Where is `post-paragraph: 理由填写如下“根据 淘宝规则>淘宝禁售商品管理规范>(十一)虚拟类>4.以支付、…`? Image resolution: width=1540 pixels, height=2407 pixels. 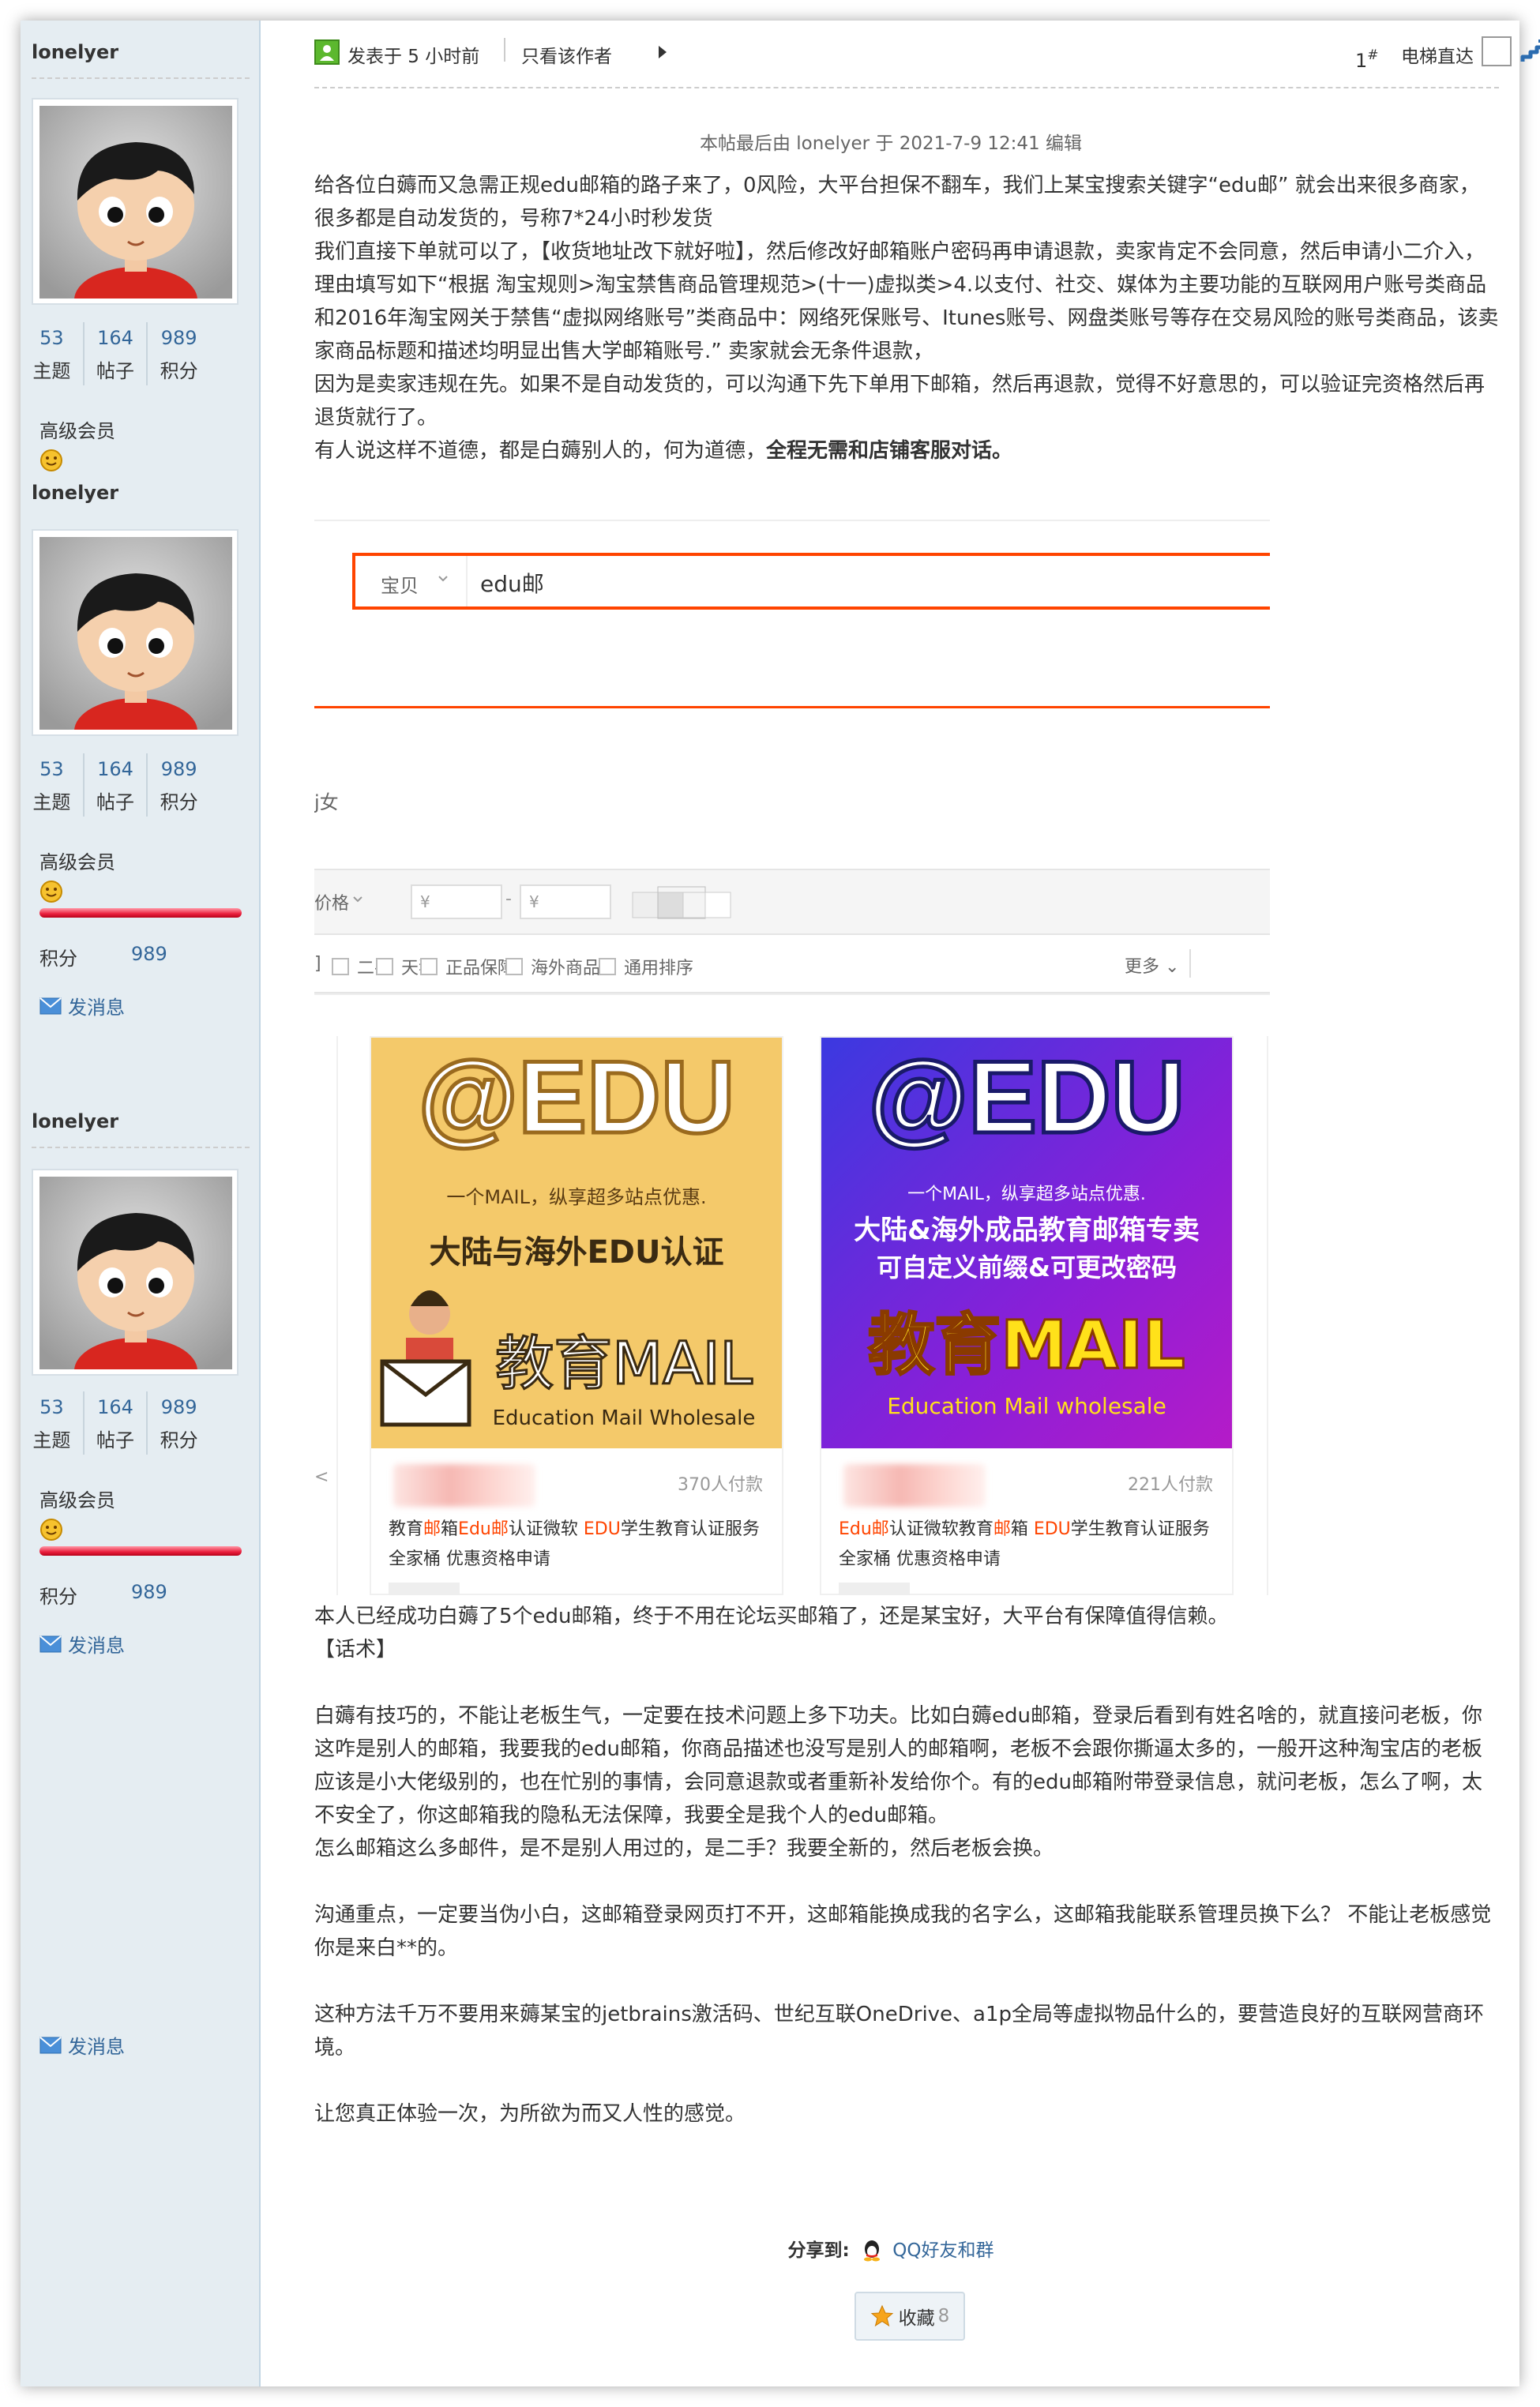
post-paragraph: 理由填写如下“根据 淘宝规则>淘宝禁售商品管理规范>(十一)虚拟类>4.以支付、… is located at coordinates (906, 318).